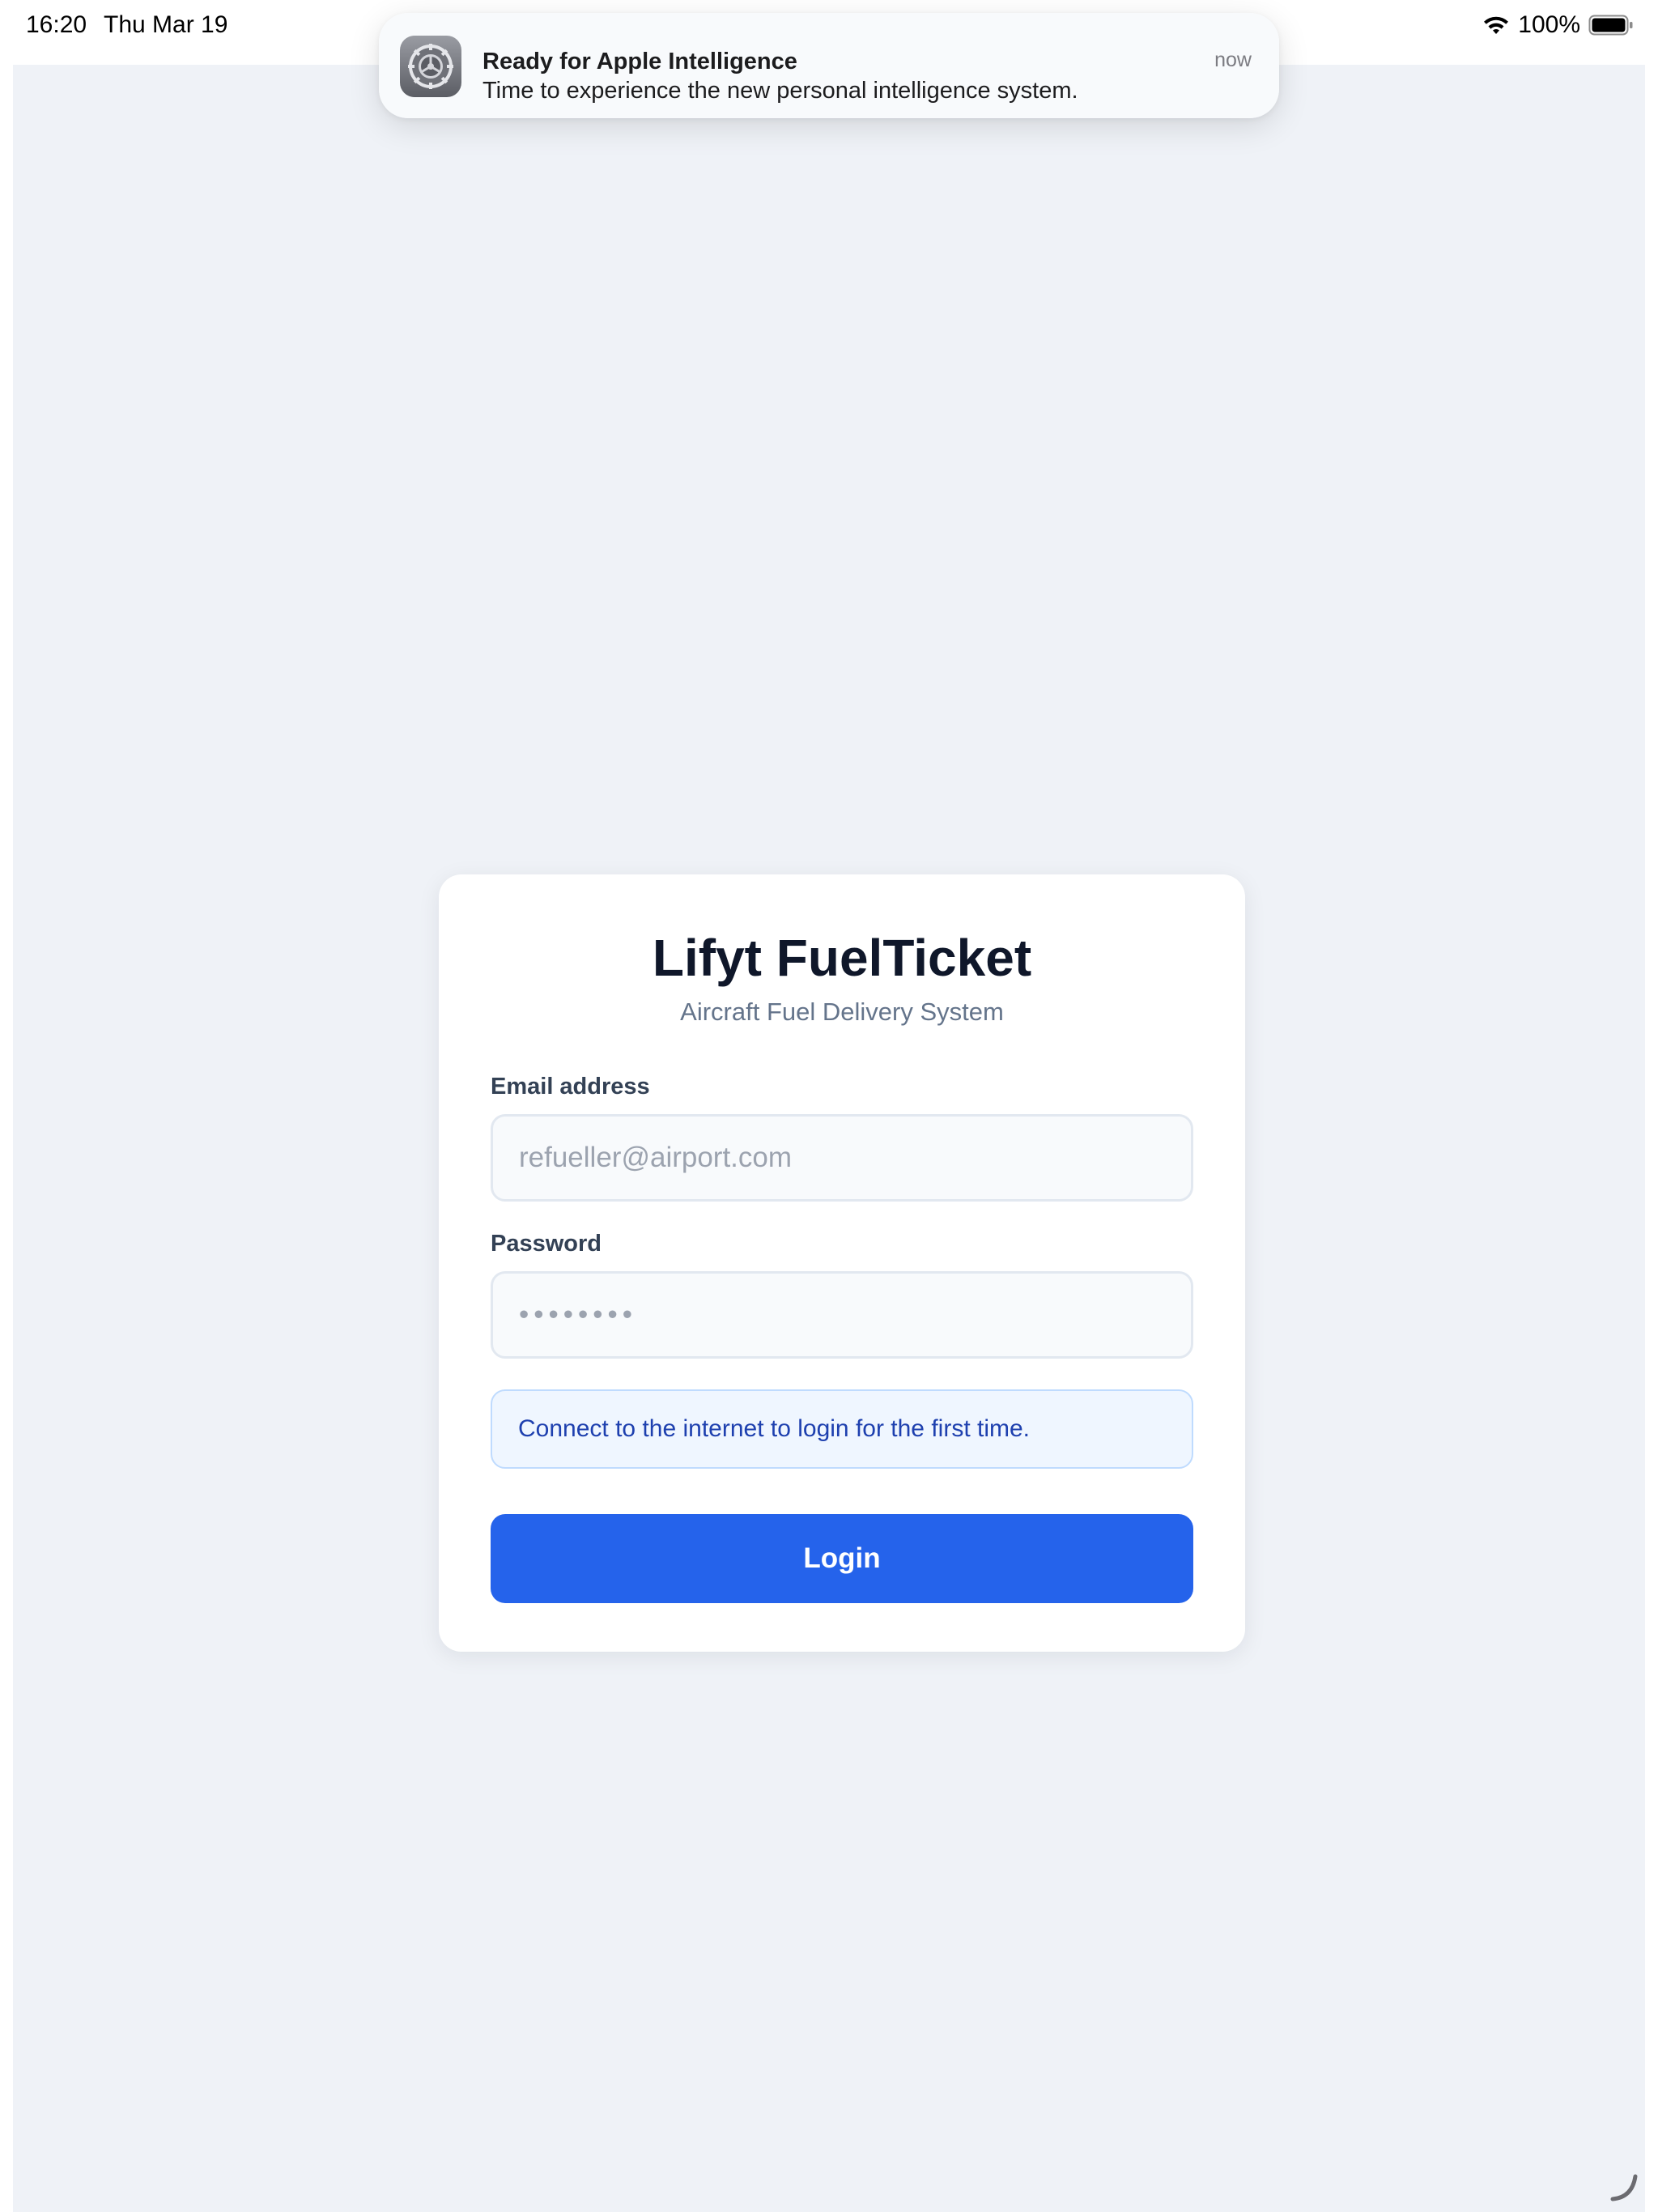 The width and height of the screenshot is (1658, 2212). Describe the element at coordinates (842, 1315) in the screenshot. I see `password-field` at that location.